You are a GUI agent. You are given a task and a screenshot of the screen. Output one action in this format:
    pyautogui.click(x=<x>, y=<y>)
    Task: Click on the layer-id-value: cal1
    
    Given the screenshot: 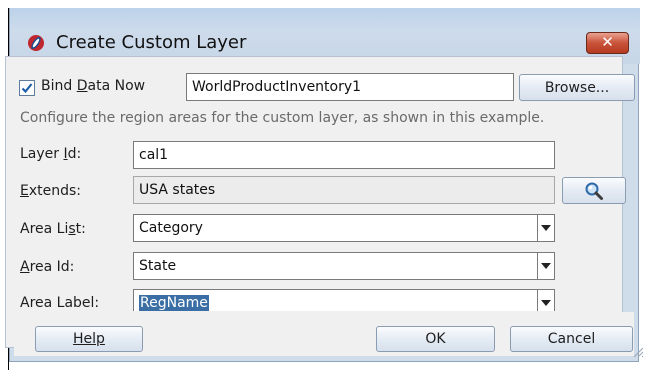 What is the action you would take?
    pyautogui.click(x=154, y=155)
    